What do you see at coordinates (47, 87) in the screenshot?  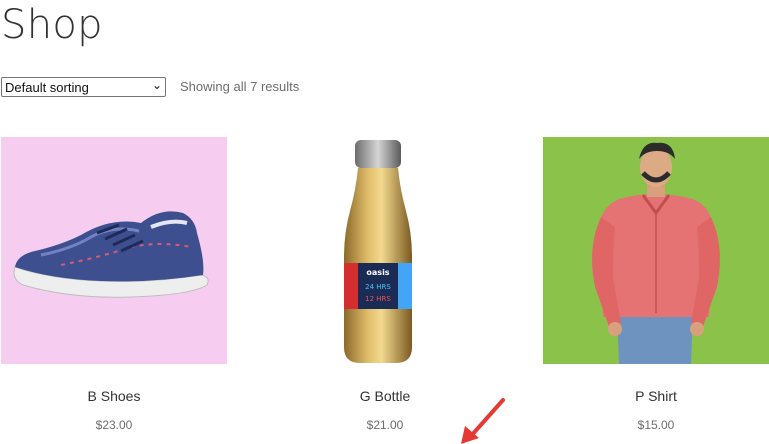 I see `sorting-selected-value: Default sorting` at bounding box center [47, 87].